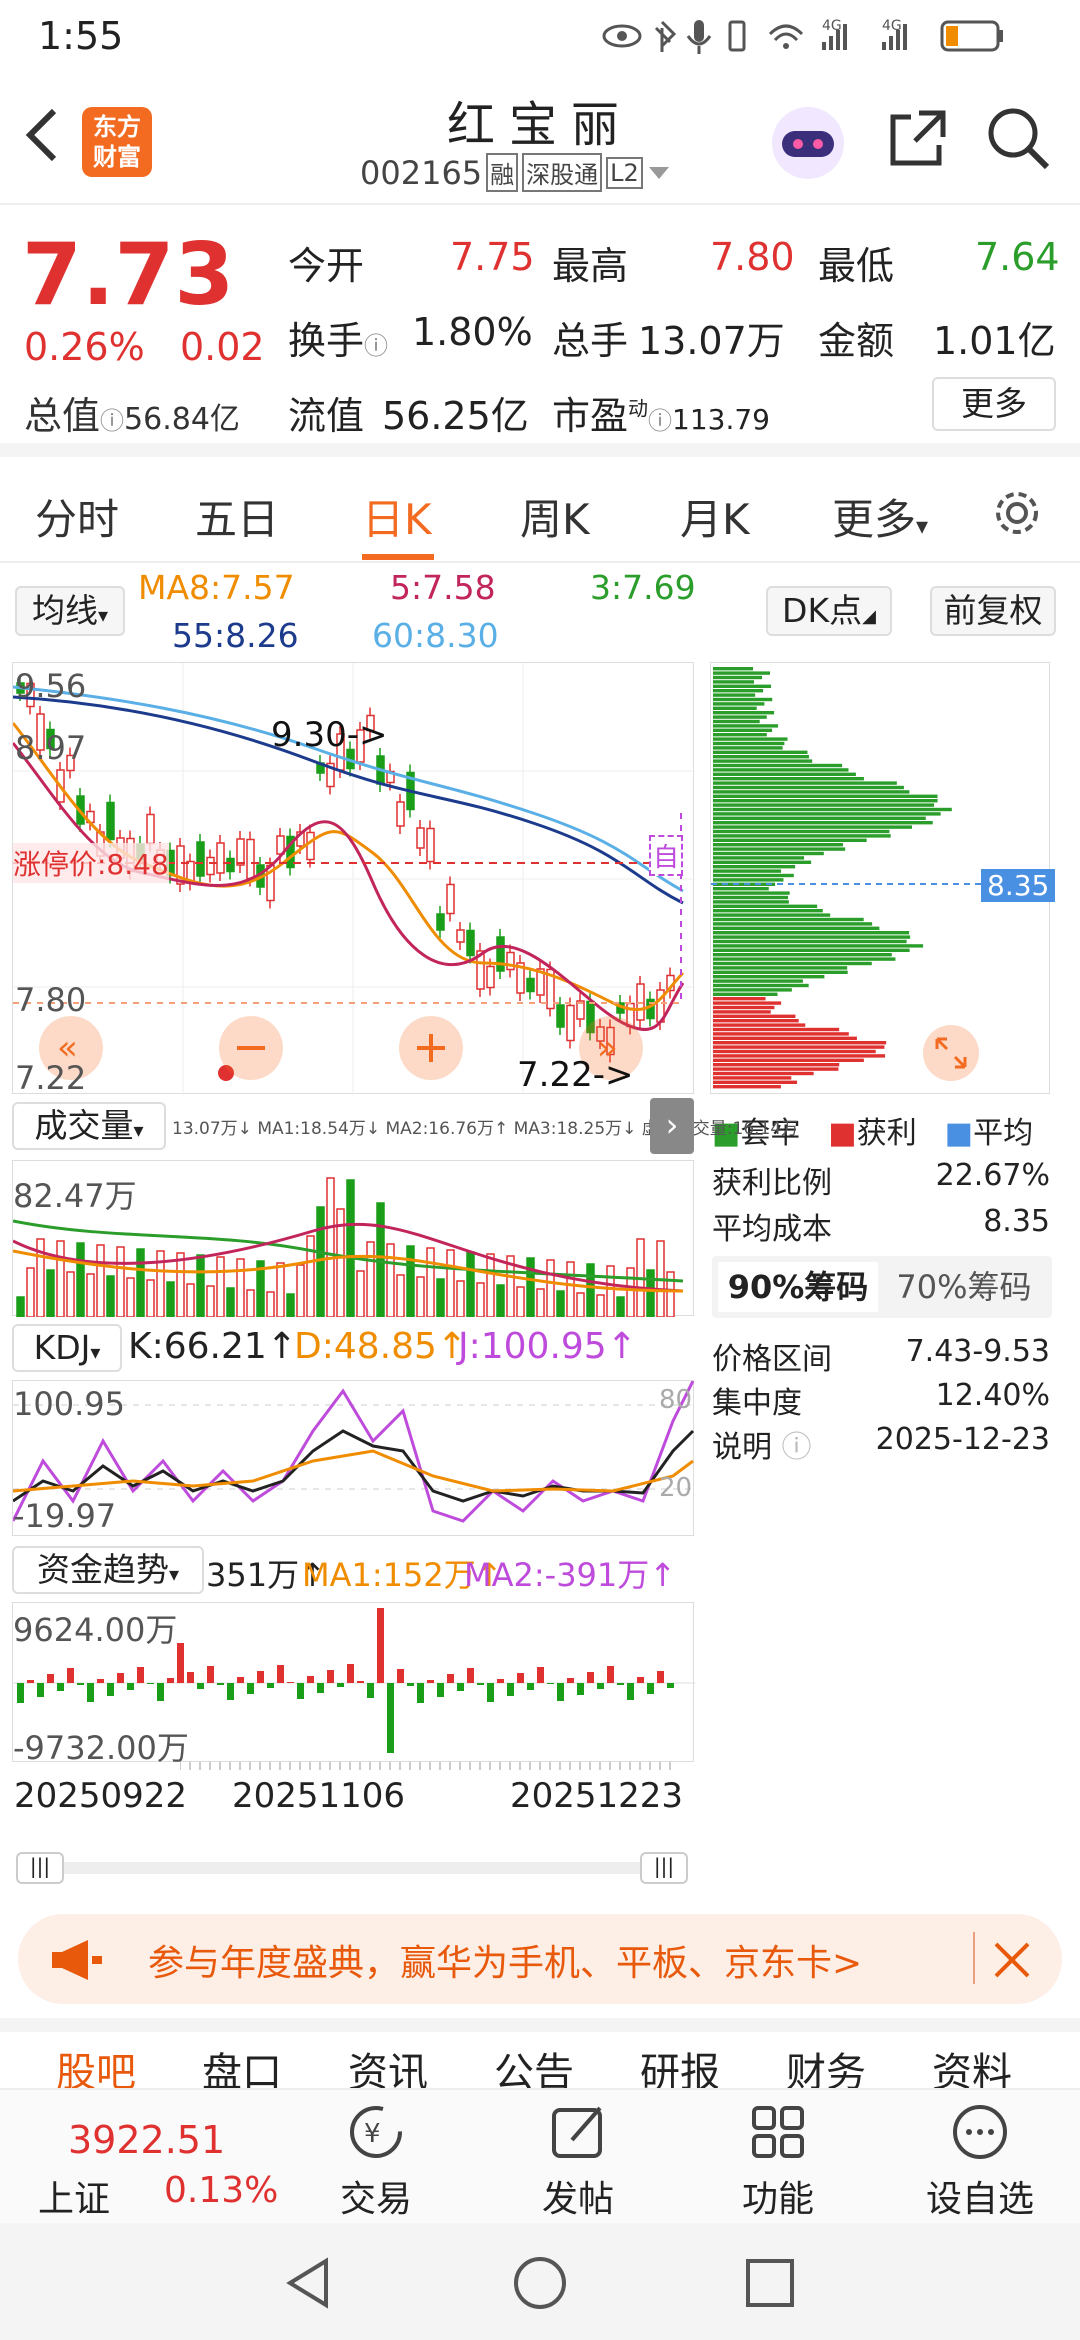 This screenshot has height=2340, width=1080. What do you see at coordinates (62, 416) in the screenshot?
I see `mktcap-label: 总值` at bounding box center [62, 416].